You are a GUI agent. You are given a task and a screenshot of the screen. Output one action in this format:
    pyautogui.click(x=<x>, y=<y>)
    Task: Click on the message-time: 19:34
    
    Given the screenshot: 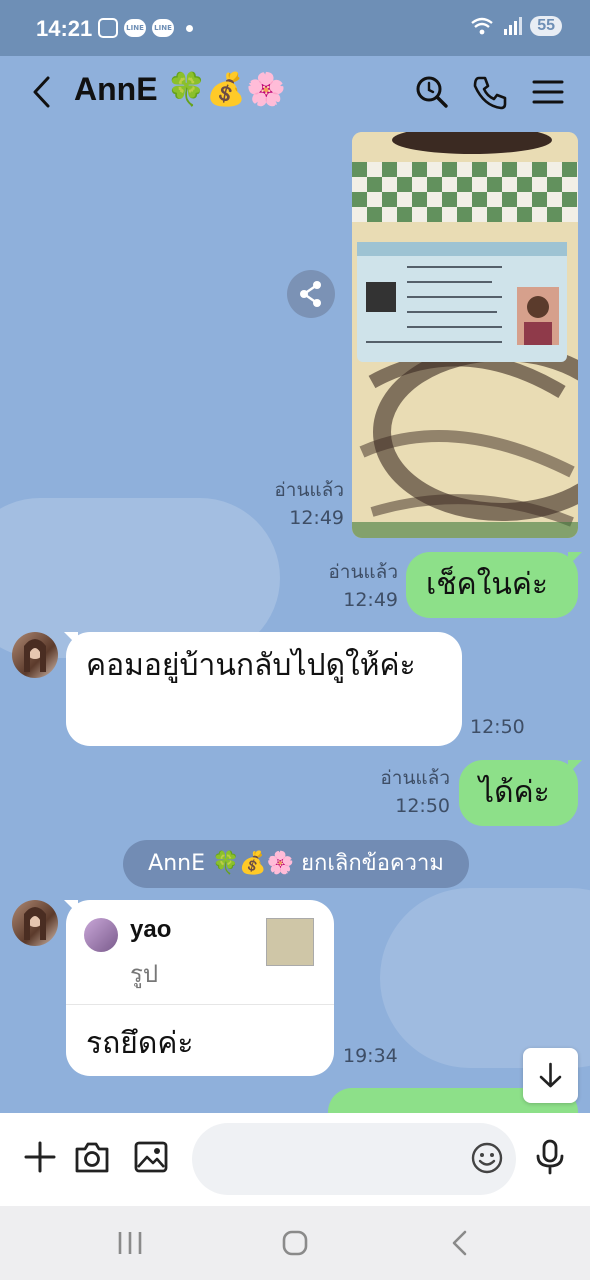 What is the action you would take?
    pyautogui.click(x=370, y=1056)
    